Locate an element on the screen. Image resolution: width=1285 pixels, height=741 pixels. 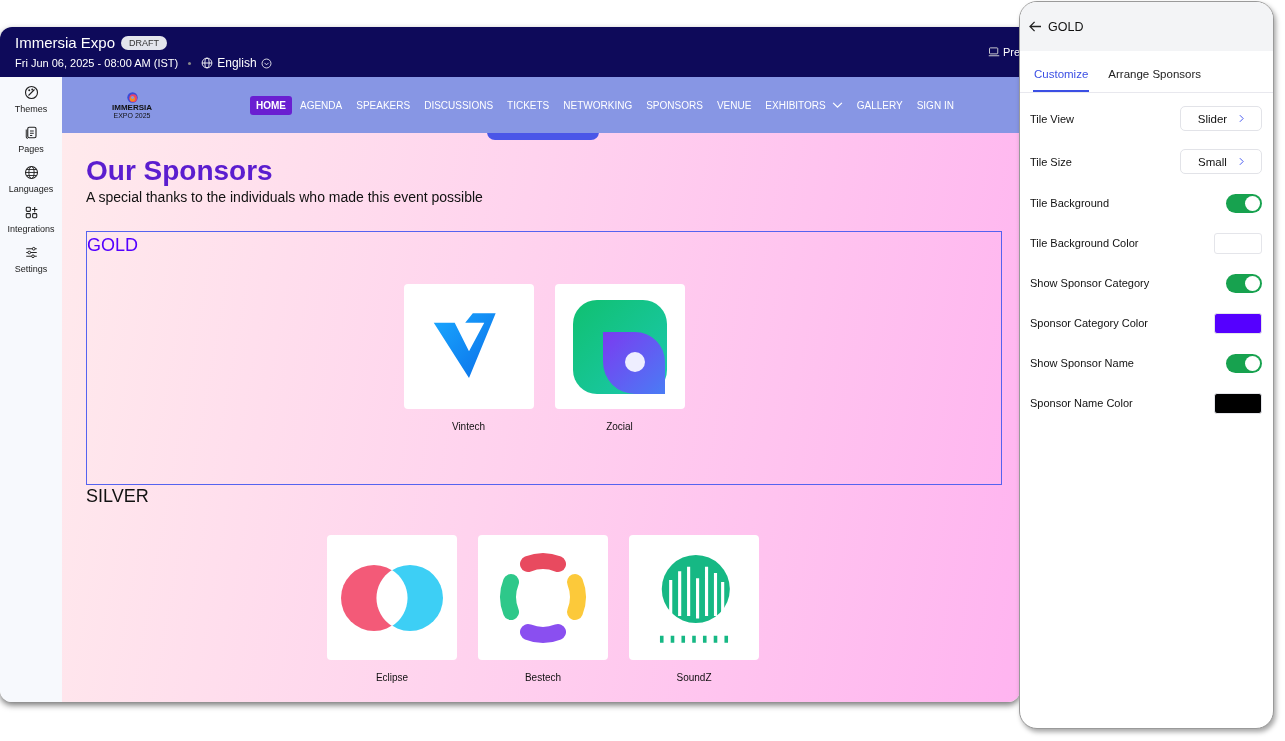
panel-tab: Arrange Sponsors is located at coordinates (1155, 76).